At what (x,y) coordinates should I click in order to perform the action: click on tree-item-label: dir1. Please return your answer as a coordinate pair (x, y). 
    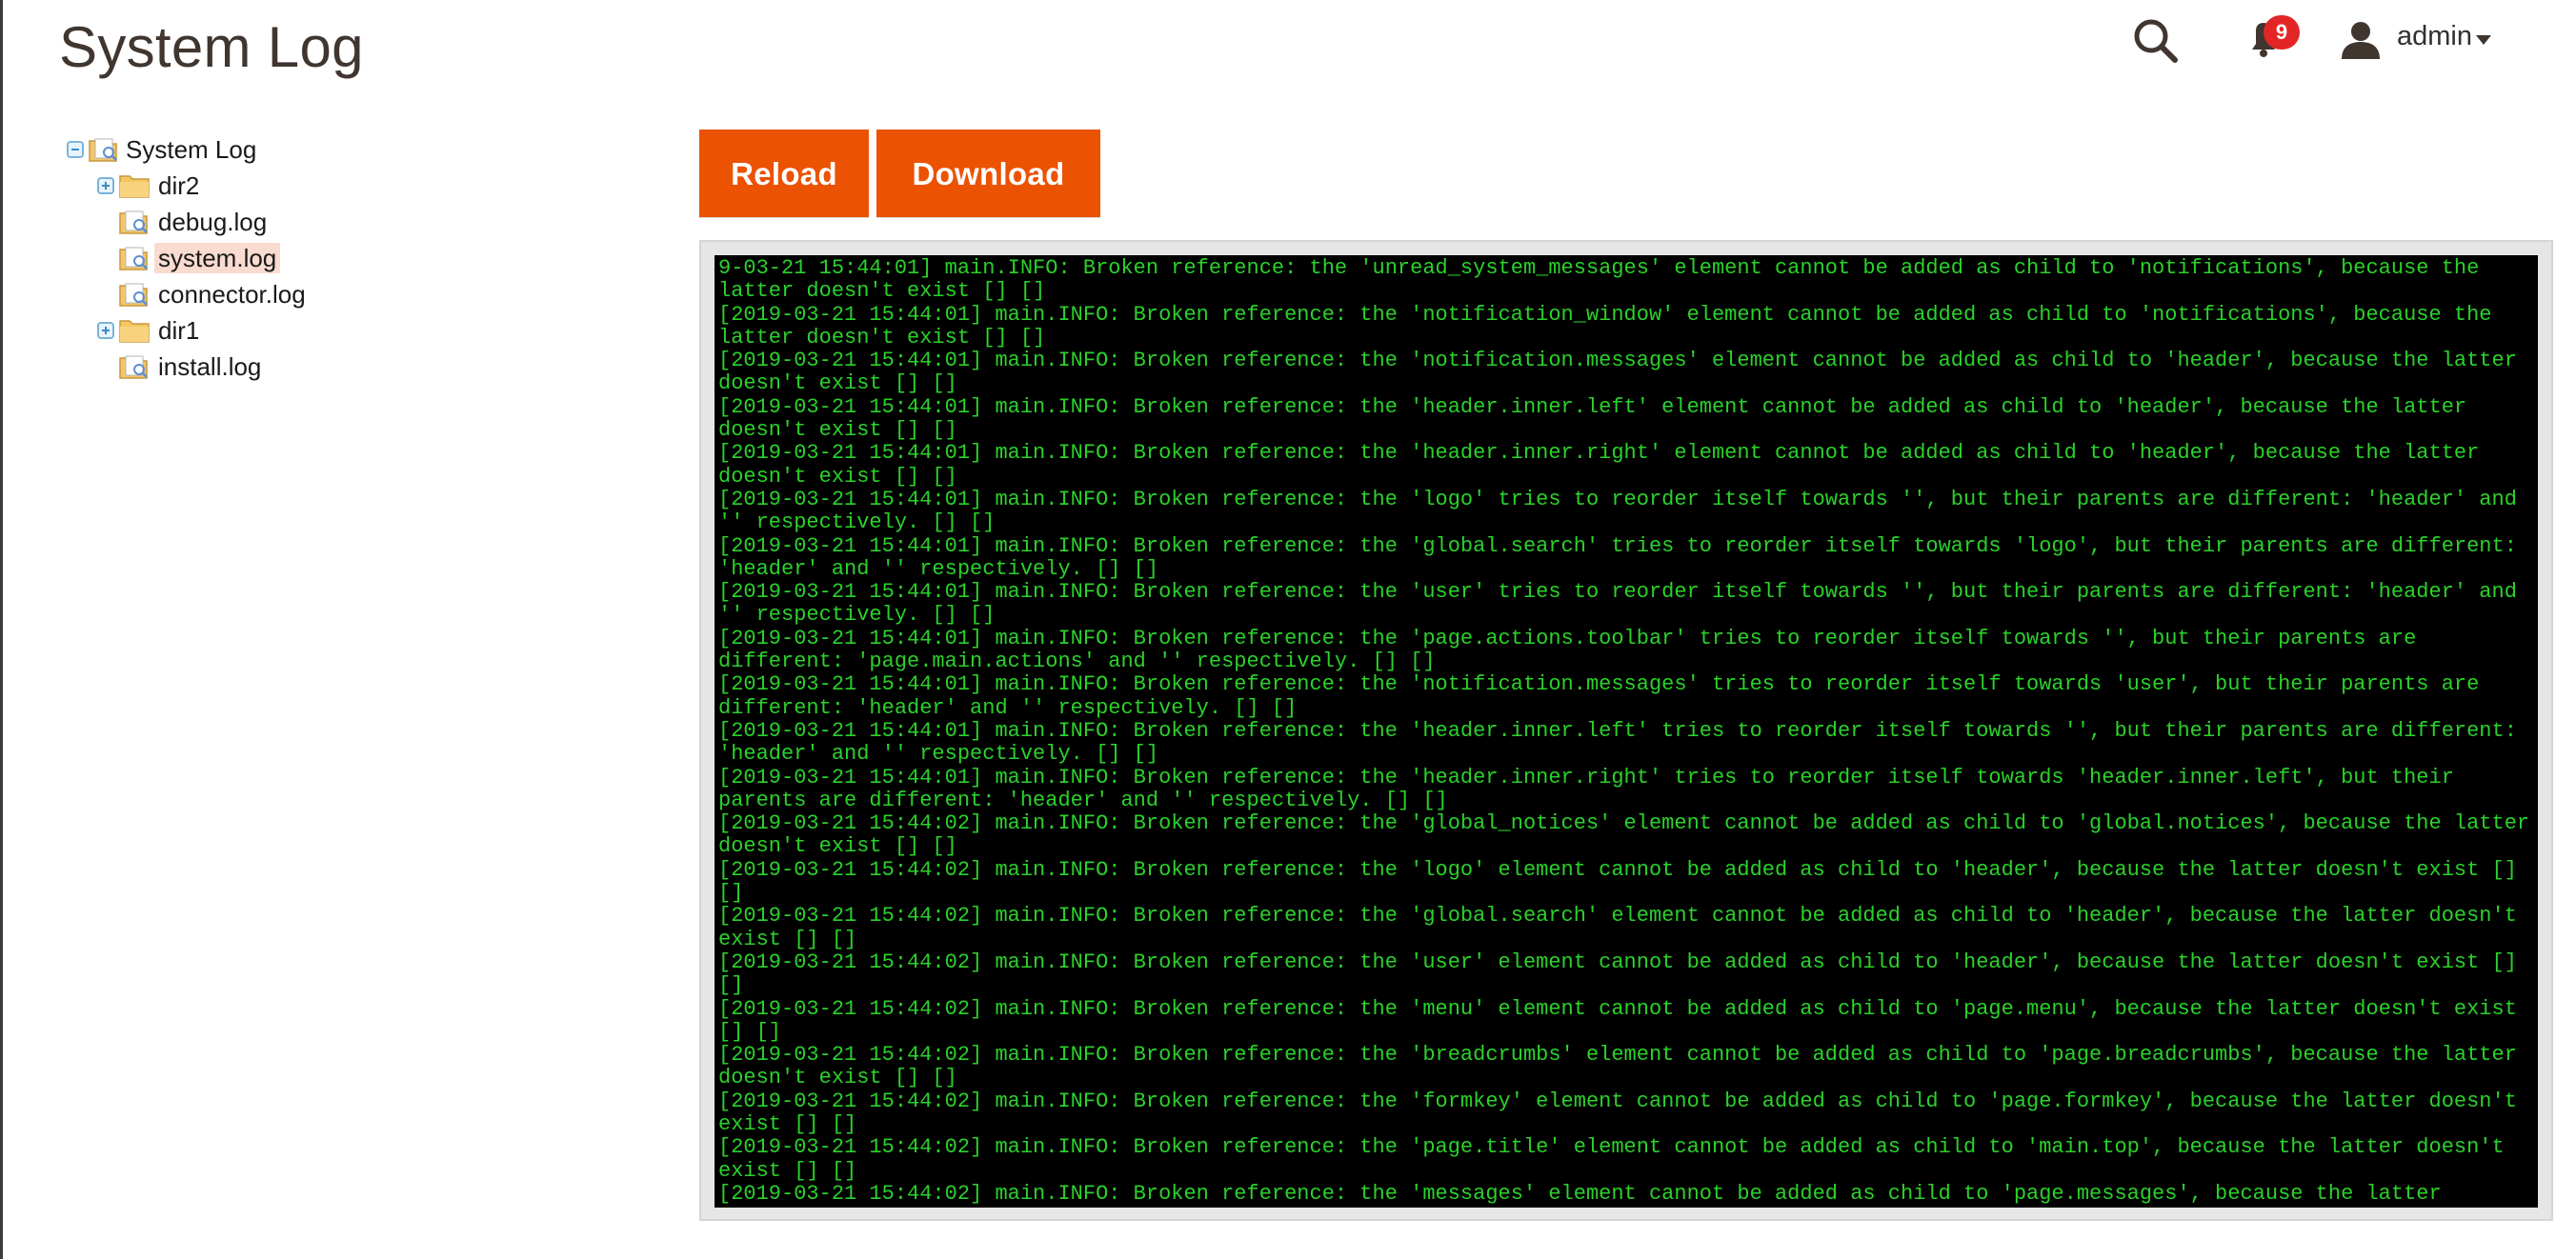
    Looking at the image, I should click on (179, 330).